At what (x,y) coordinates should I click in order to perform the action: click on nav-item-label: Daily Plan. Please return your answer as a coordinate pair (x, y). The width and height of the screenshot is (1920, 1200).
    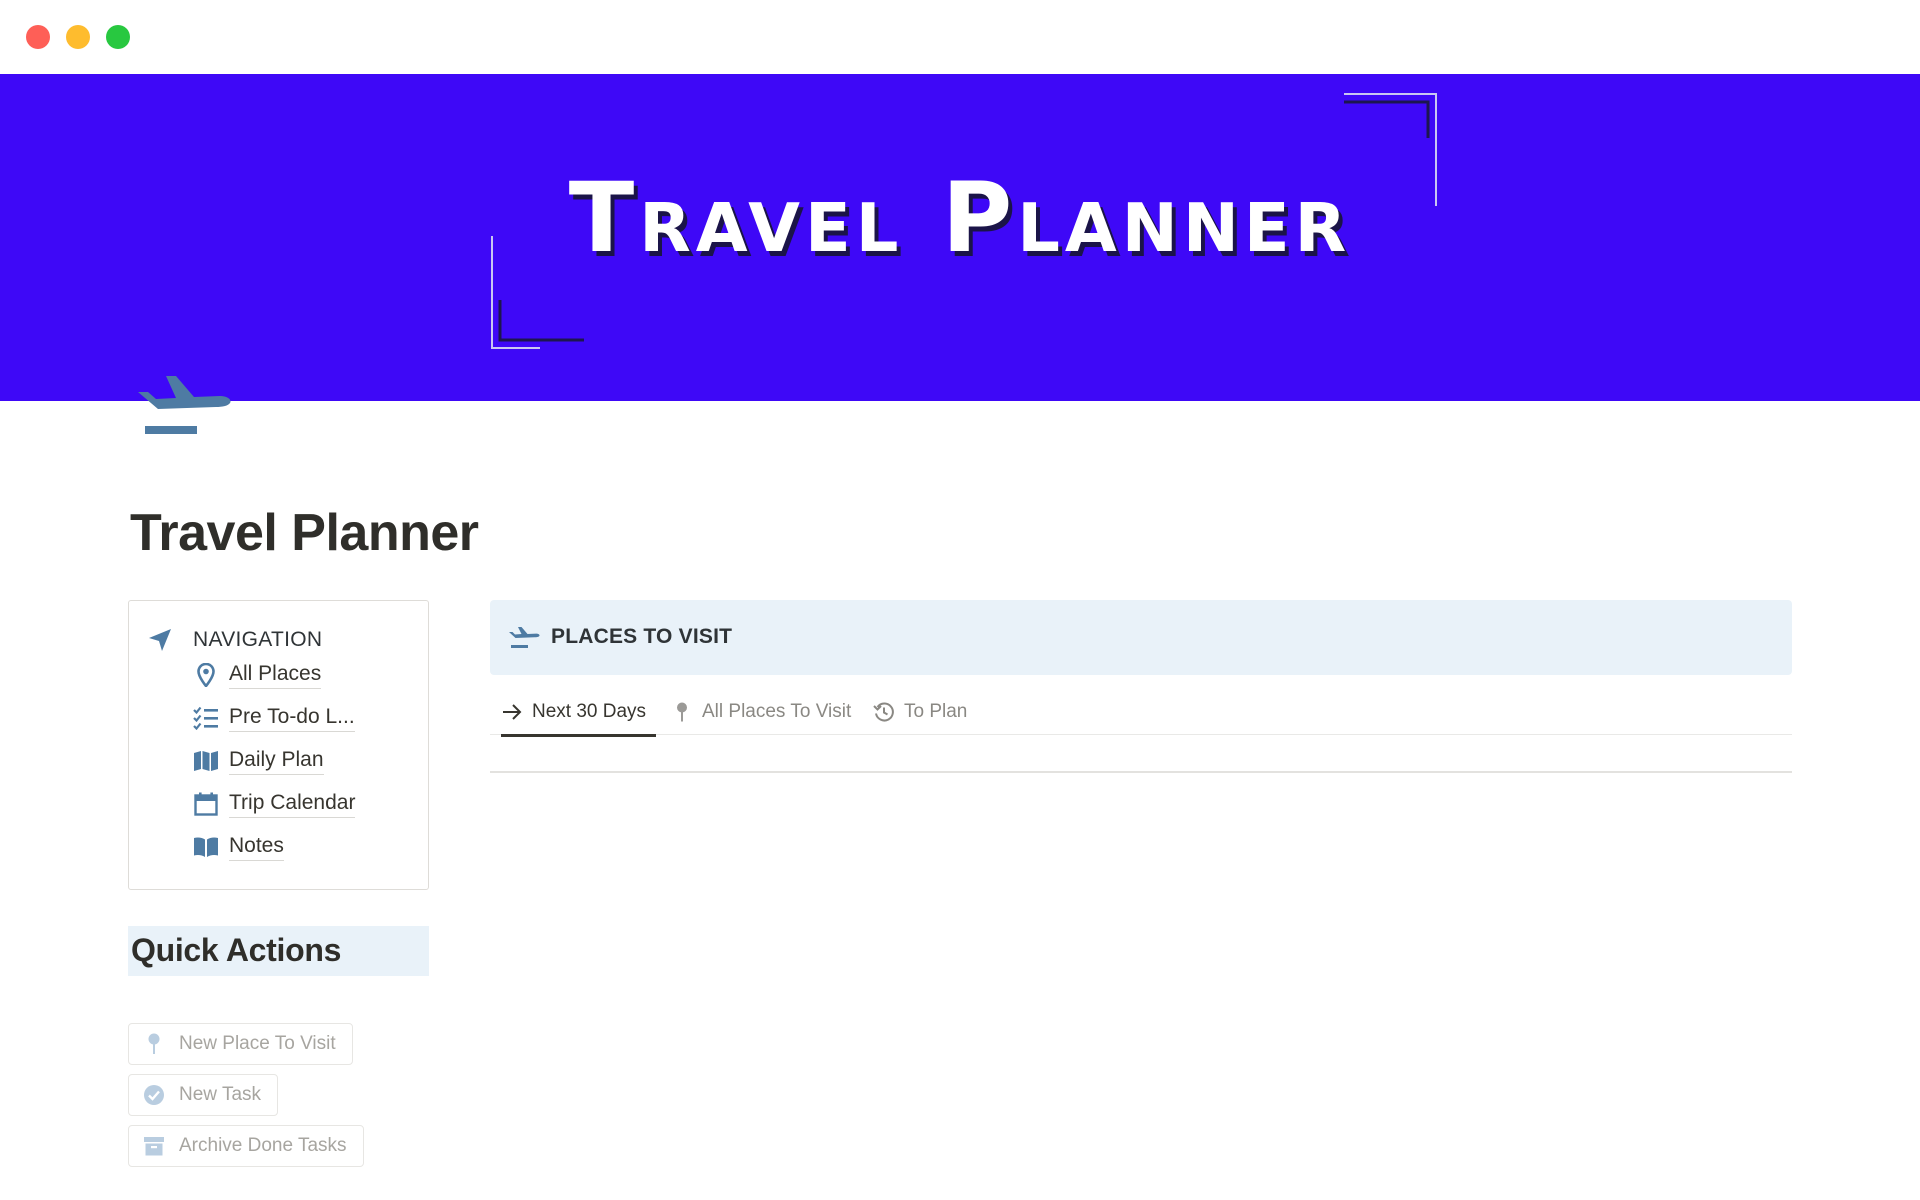
    Looking at the image, I should click on (276, 761).